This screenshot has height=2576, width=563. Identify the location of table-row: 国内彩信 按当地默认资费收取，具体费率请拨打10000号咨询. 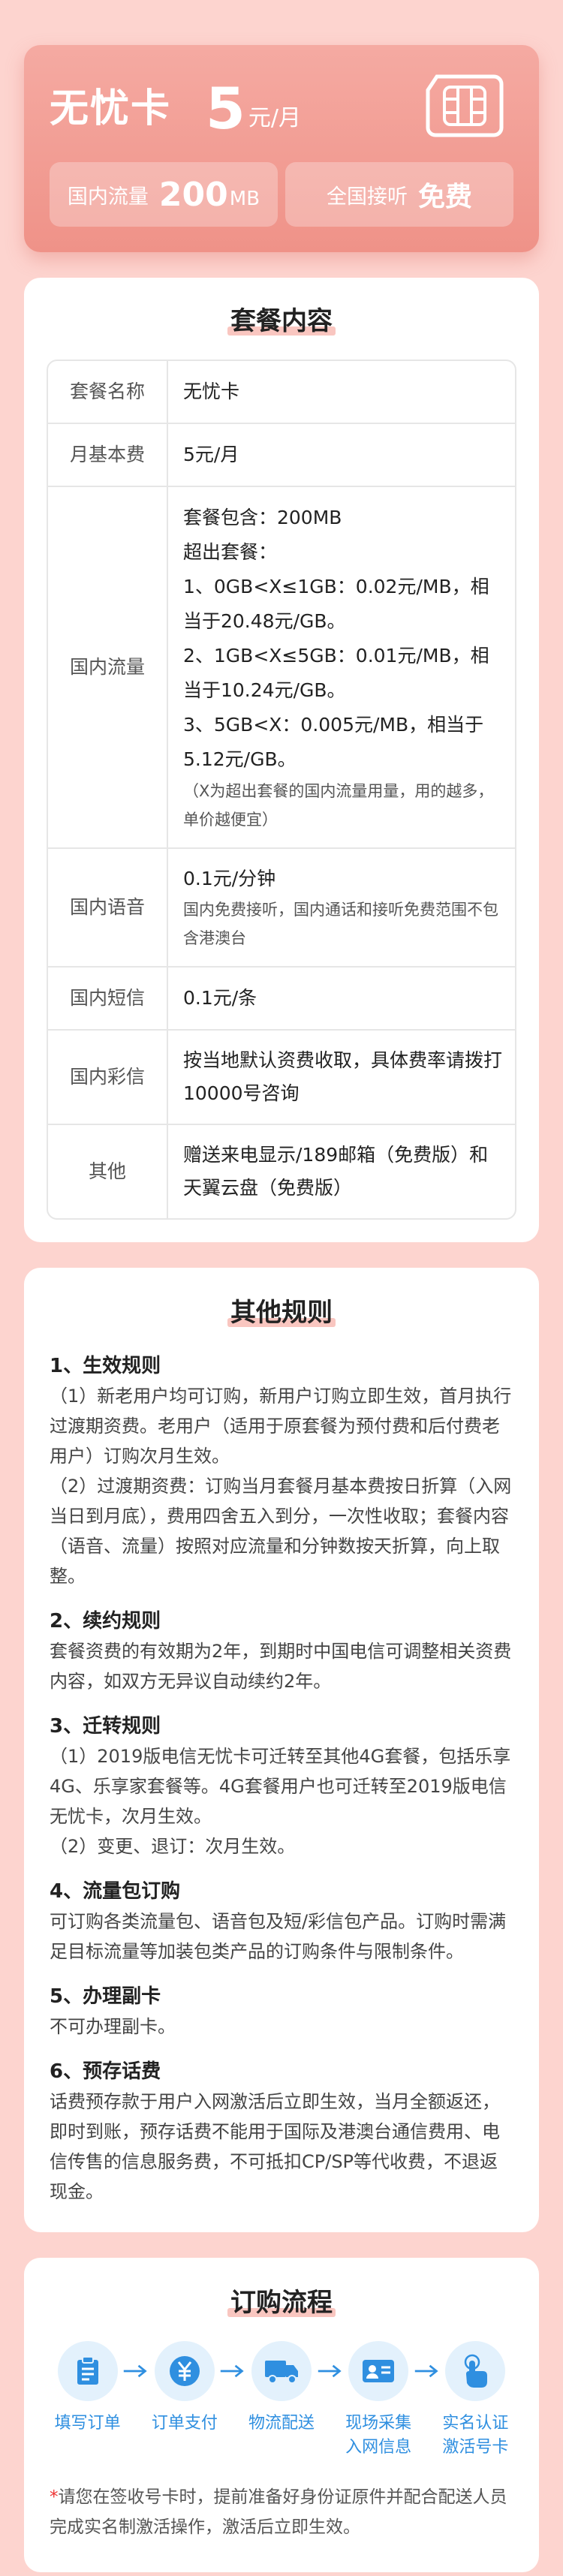
(281, 1078).